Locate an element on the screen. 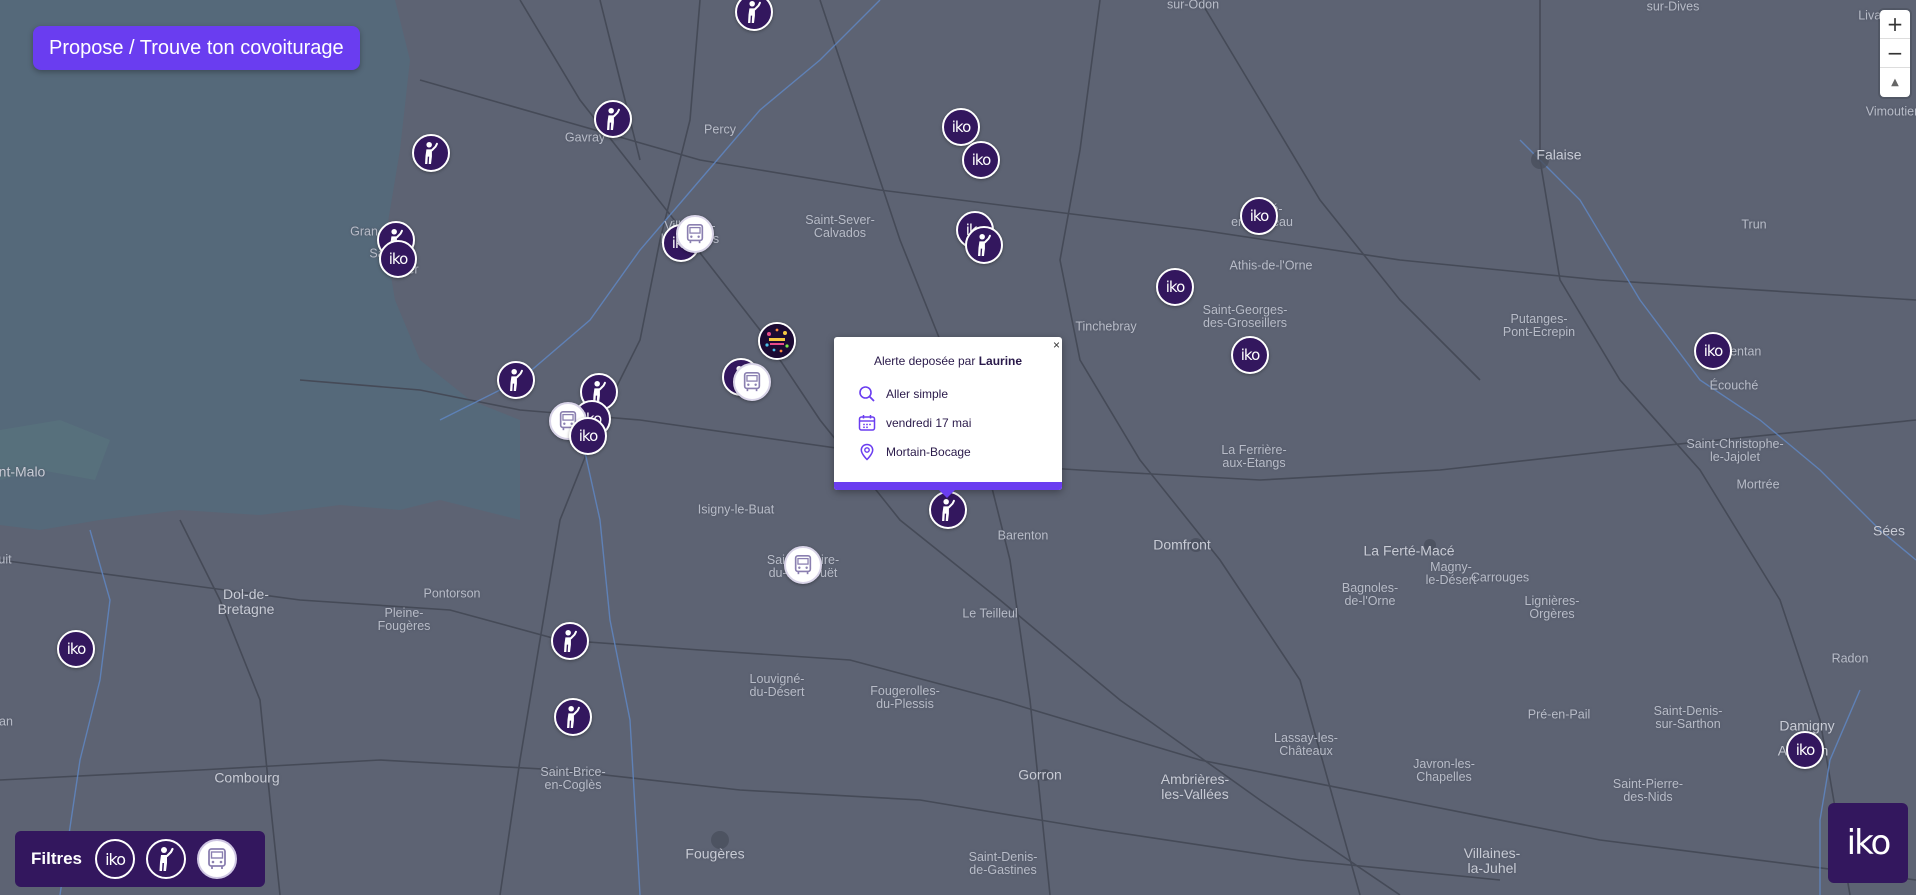  popup-title: Alerte deposée par Laurine is located at coordinates (948, 361).